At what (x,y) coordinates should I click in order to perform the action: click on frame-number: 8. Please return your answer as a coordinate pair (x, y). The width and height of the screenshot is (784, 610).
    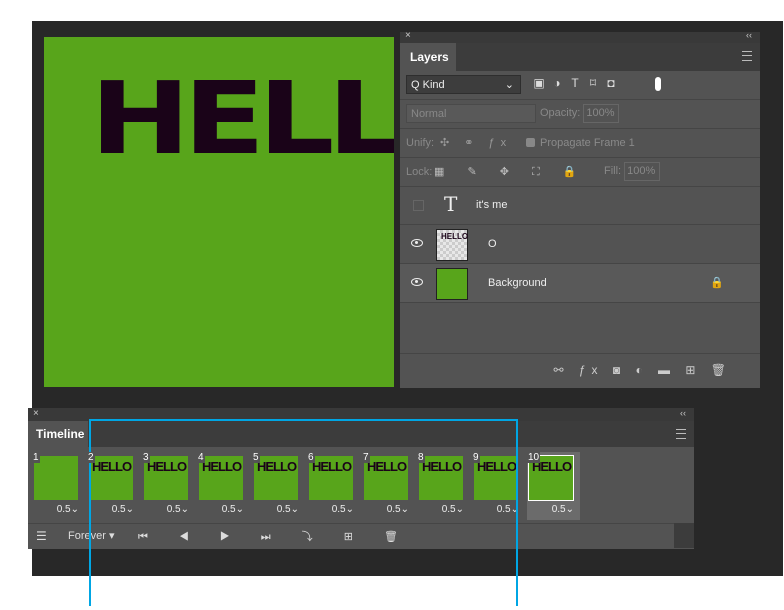
    Looking at the image, I should click on (421, 457).